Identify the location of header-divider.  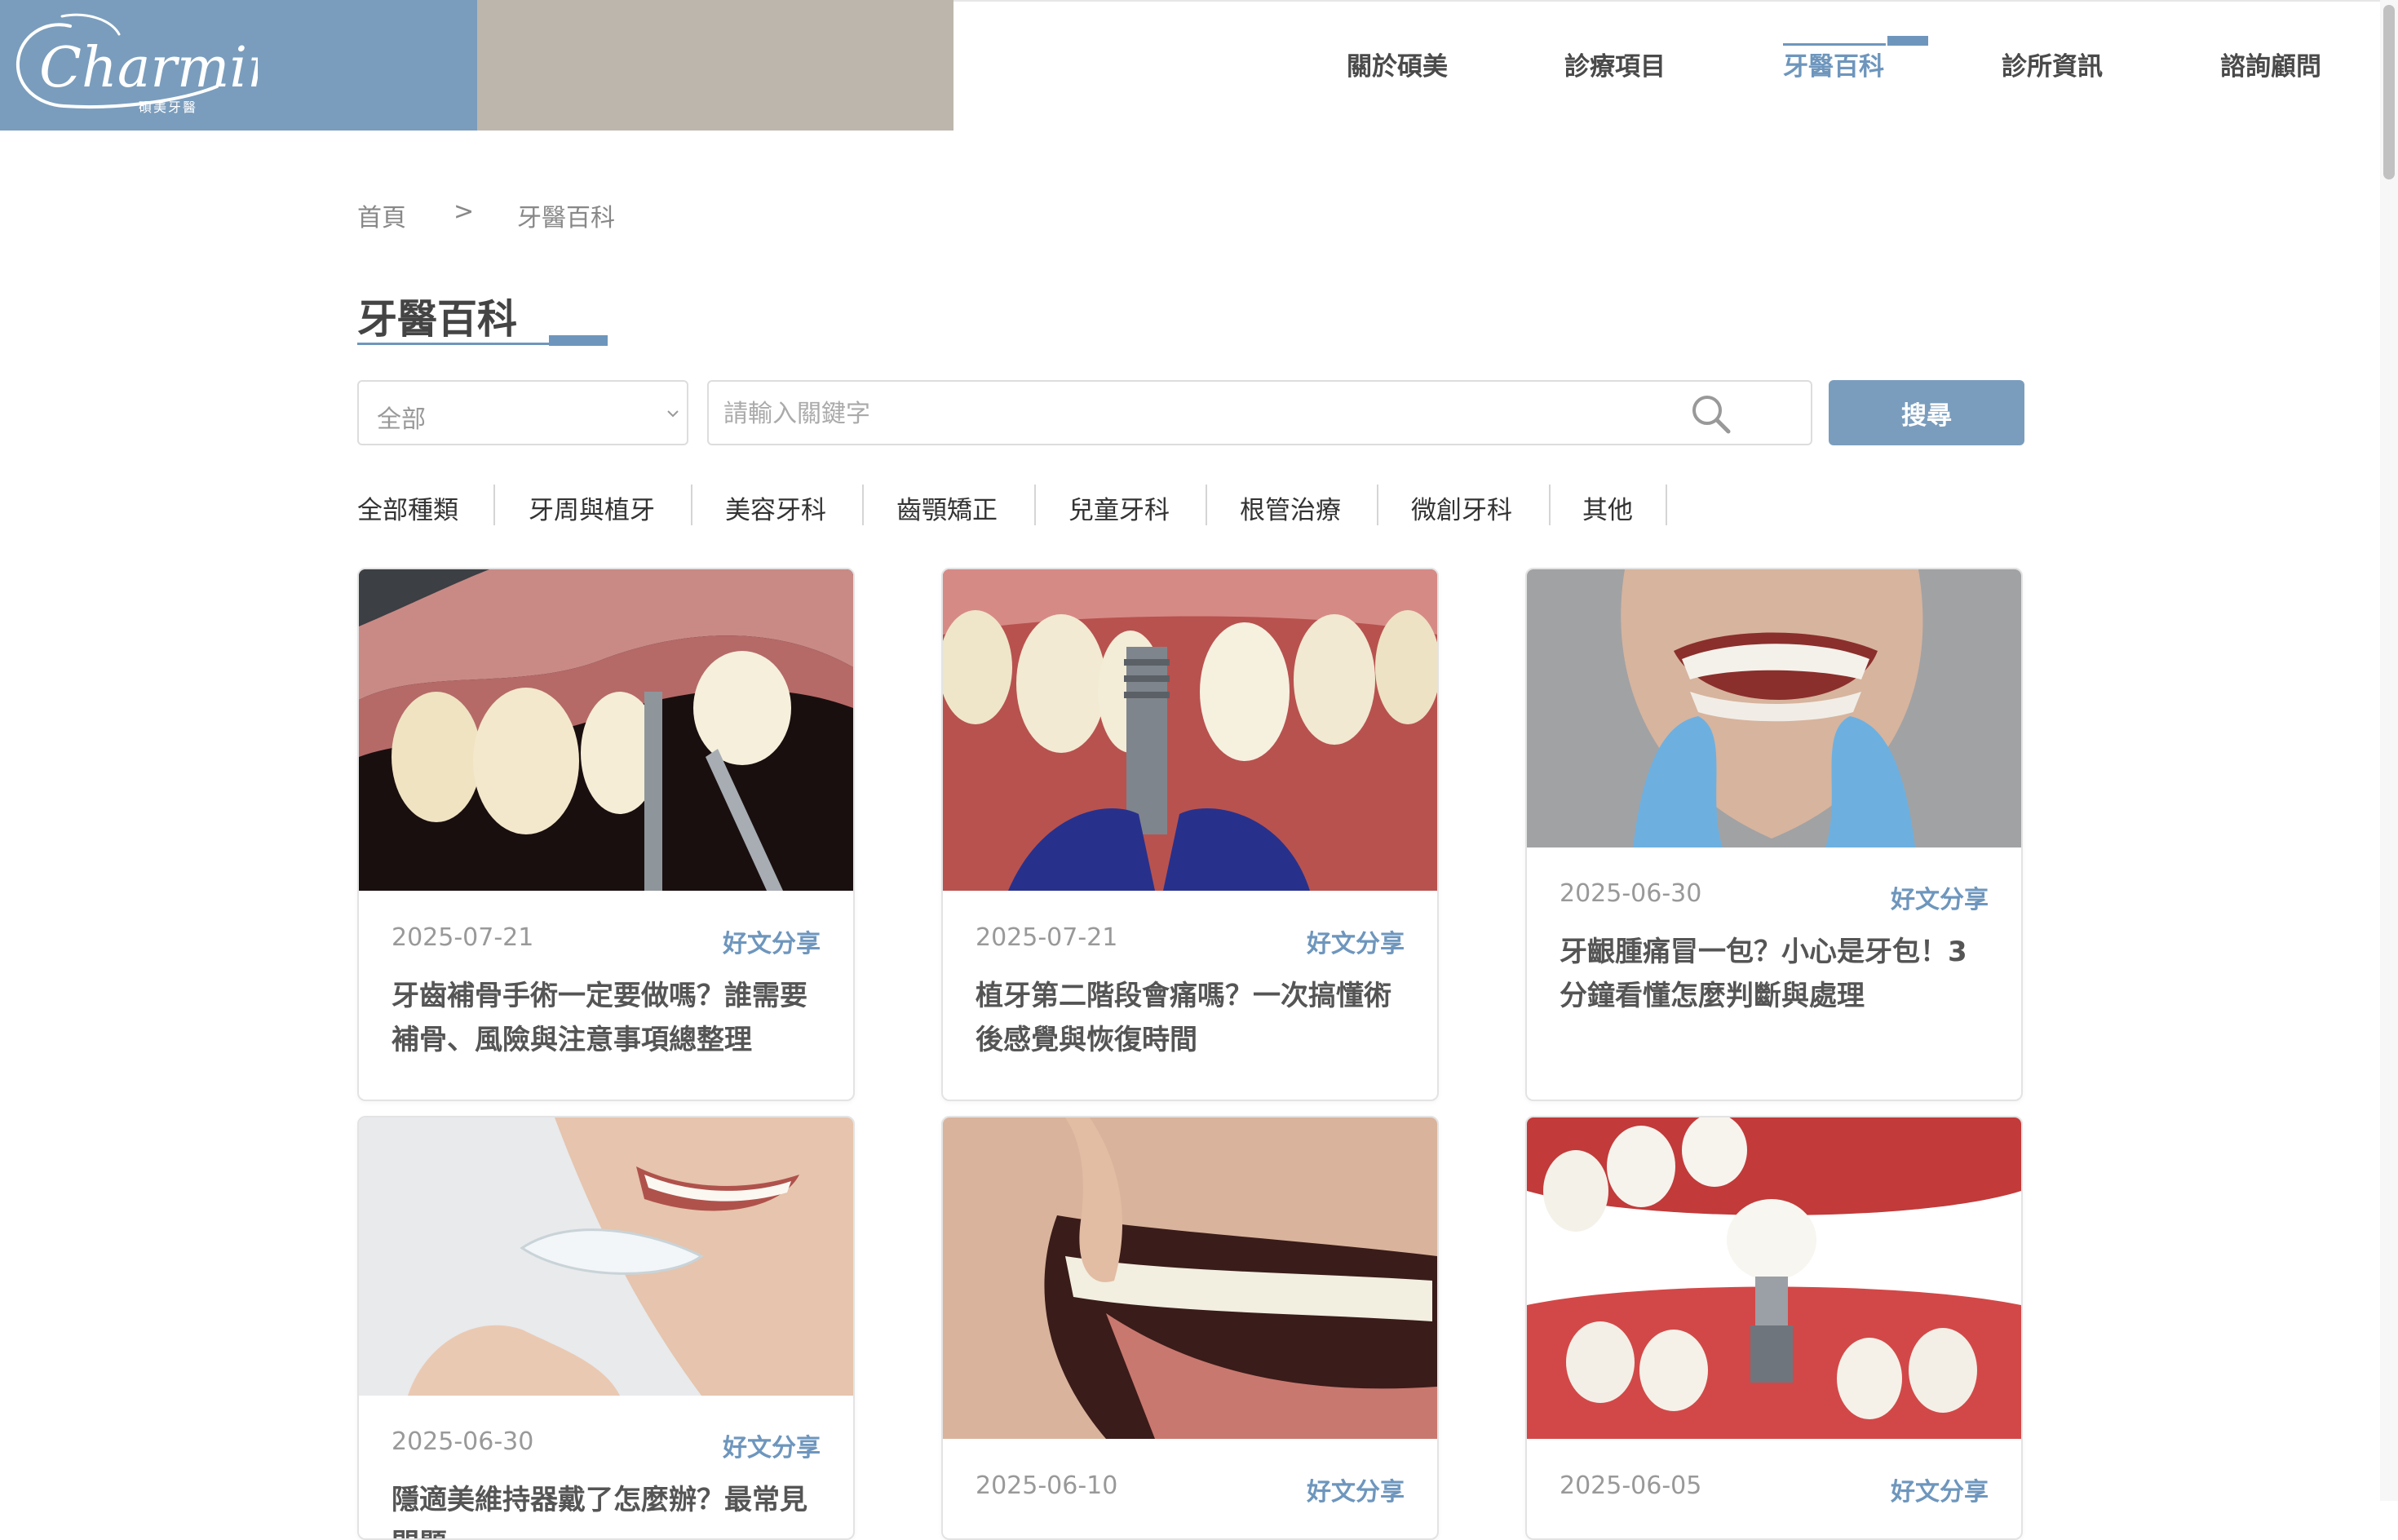
(1675, 1).